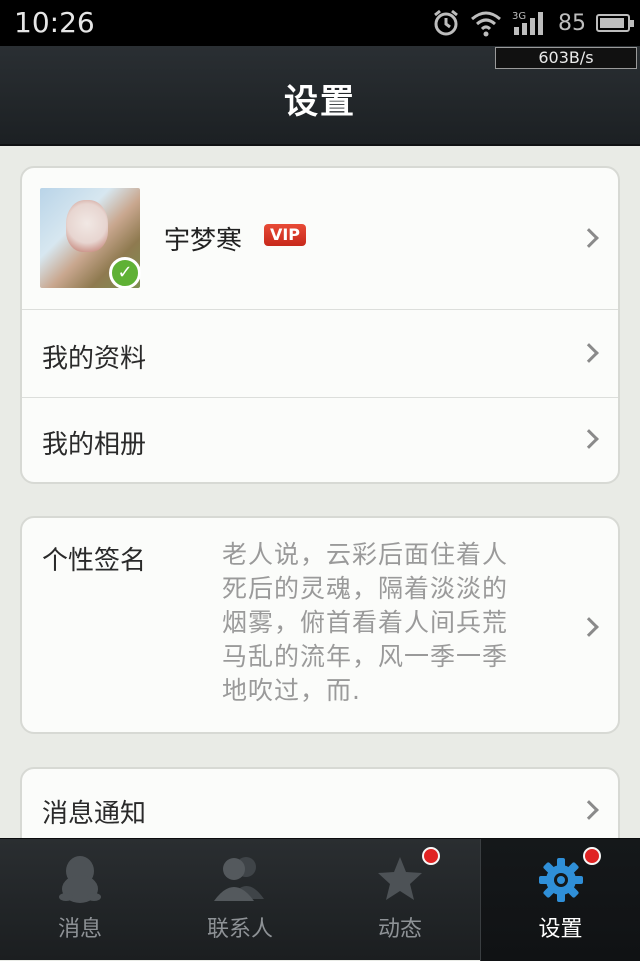 This screenshot has width=640, height=961. I want to click on gear-icon, so click(560, 880).